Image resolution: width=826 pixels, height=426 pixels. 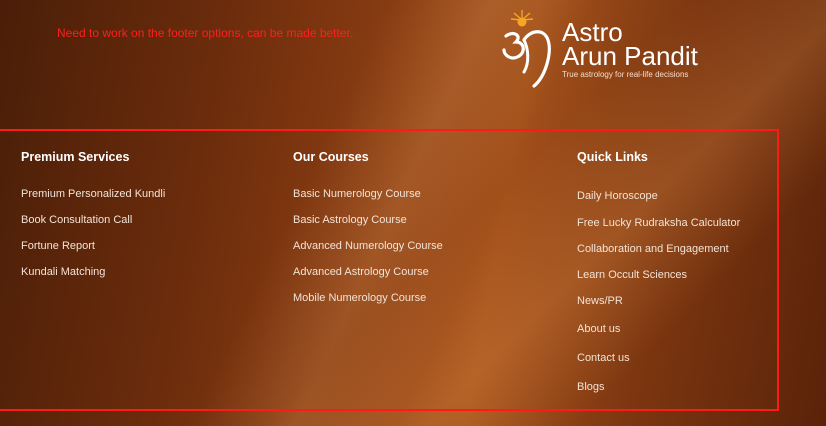 I want to click on footer-link: Blogs, so click(x=591, y=387).